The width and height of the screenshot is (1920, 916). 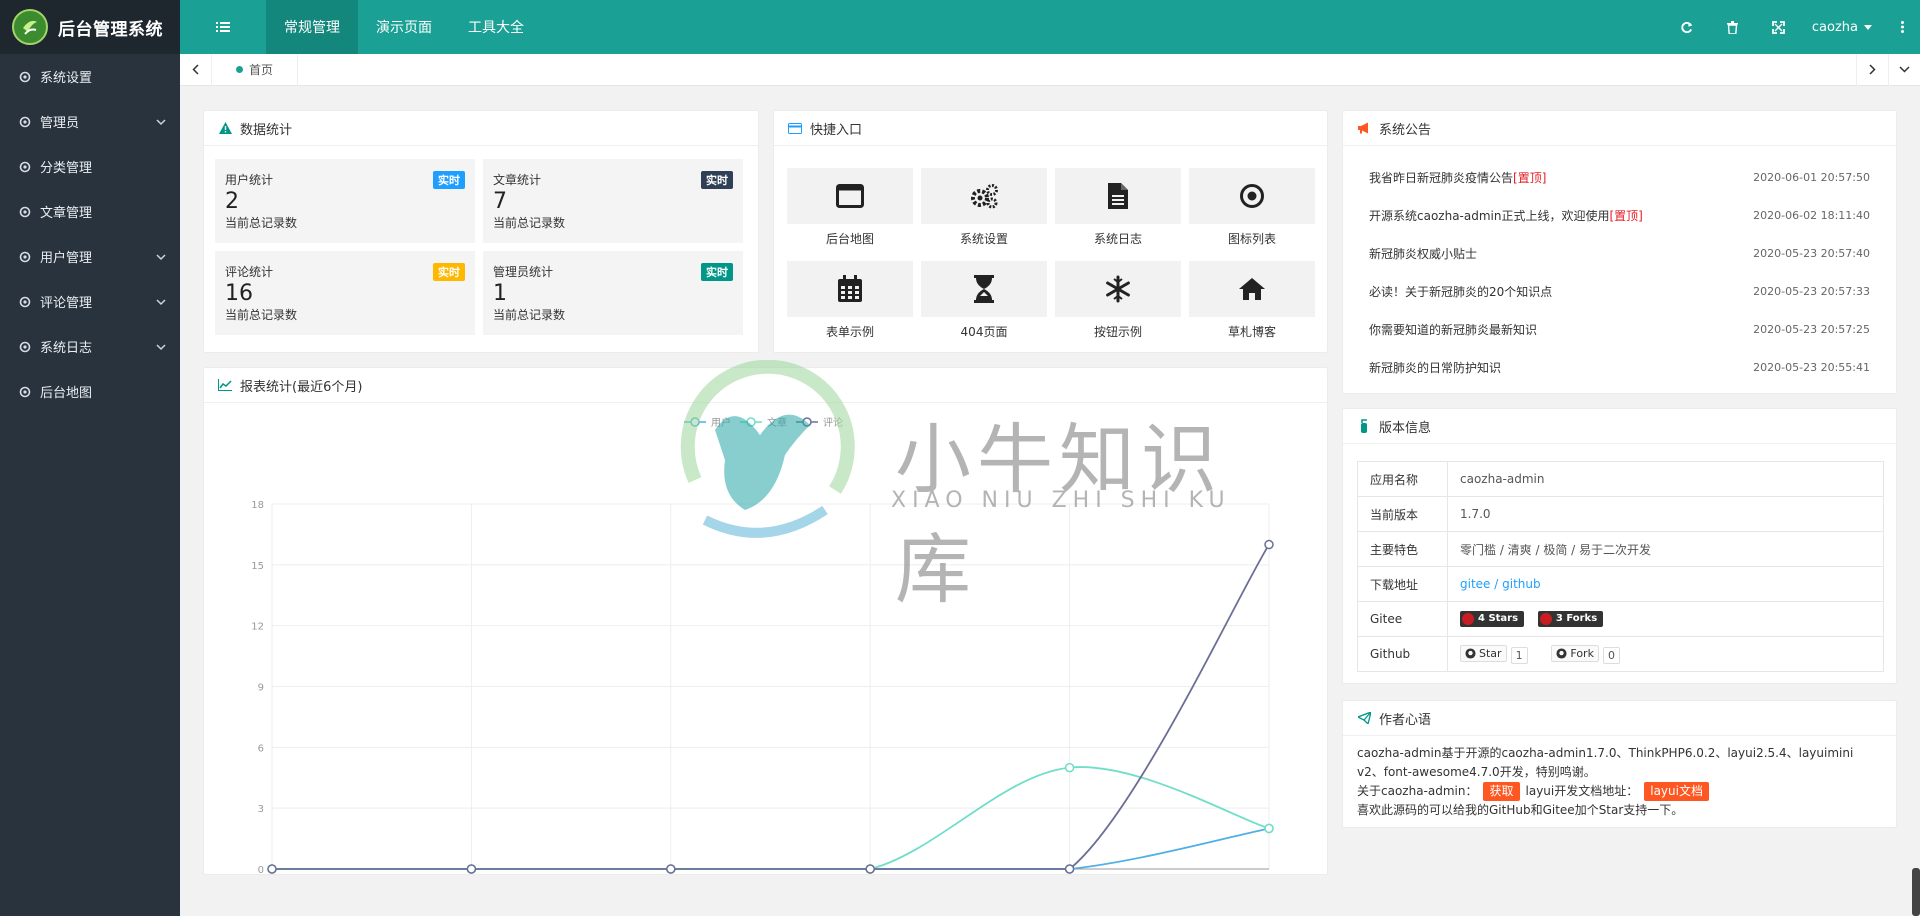 I want to click on menu-toggle-button, so click(x=223, y=27).